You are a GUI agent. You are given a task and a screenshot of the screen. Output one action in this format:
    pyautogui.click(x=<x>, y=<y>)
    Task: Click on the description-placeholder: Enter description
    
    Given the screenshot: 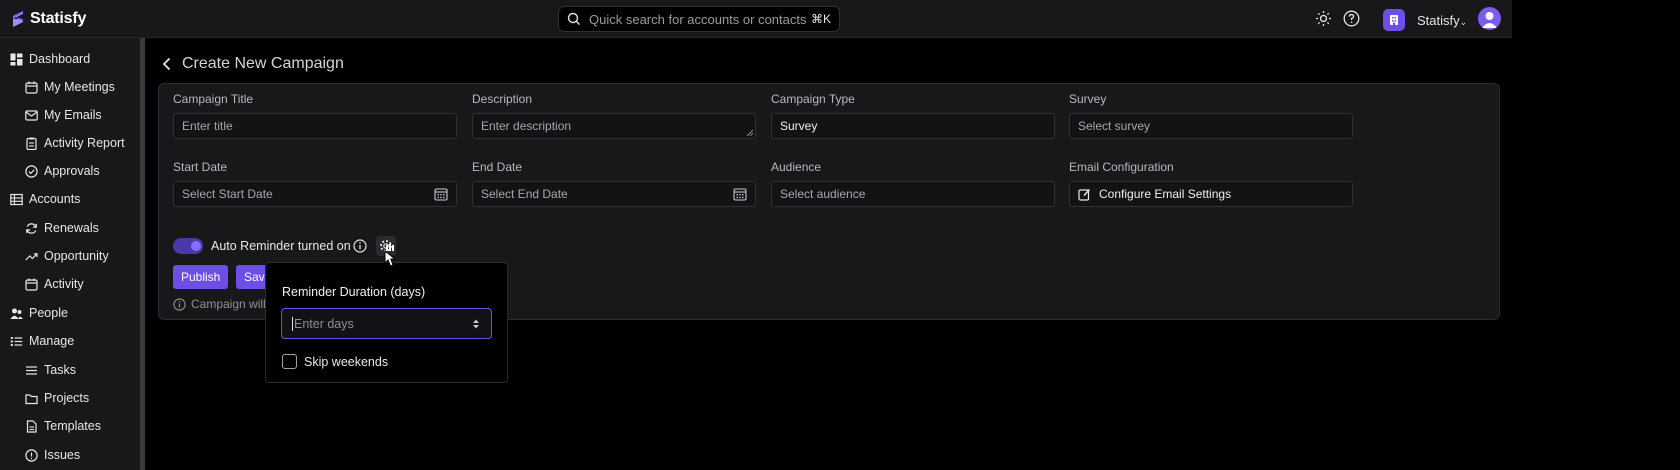 What is the action you would take?
    pyautogui.click(x=526, y=126)
    